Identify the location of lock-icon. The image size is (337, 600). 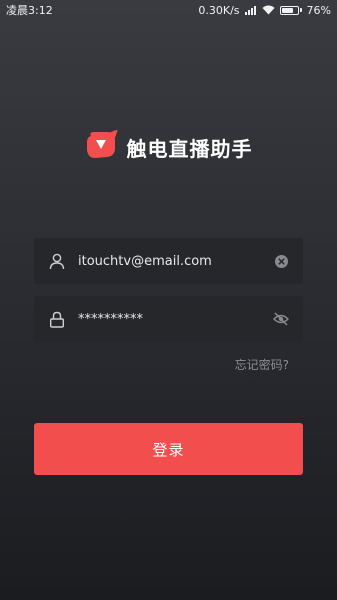
(57, 319).